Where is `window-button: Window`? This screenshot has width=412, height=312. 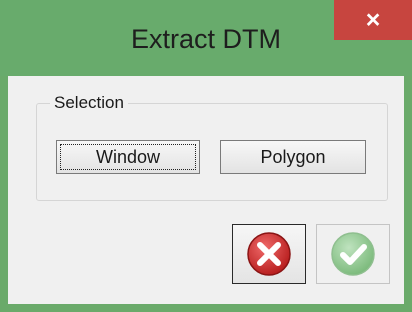 window-button: Window is located at coordinates (128, 157).